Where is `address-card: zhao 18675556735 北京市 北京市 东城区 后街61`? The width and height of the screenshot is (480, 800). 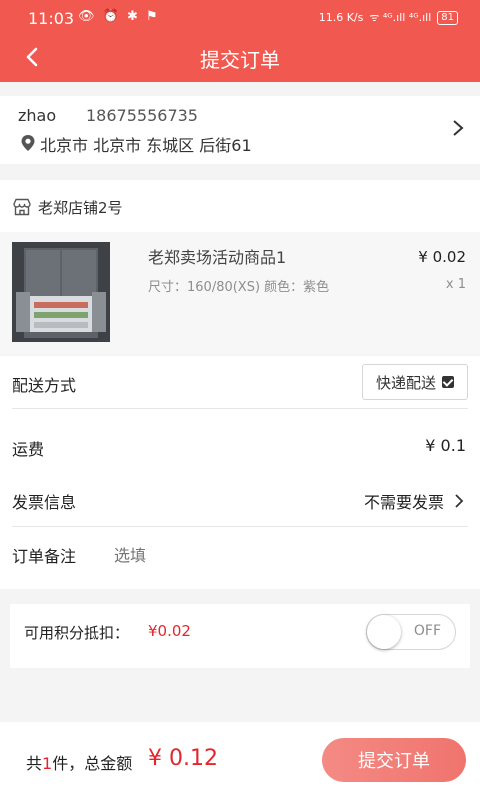
address-card: zhao 18675556735 北京市 北京市 东城区 后街61 is located at coordinates (240, 130).